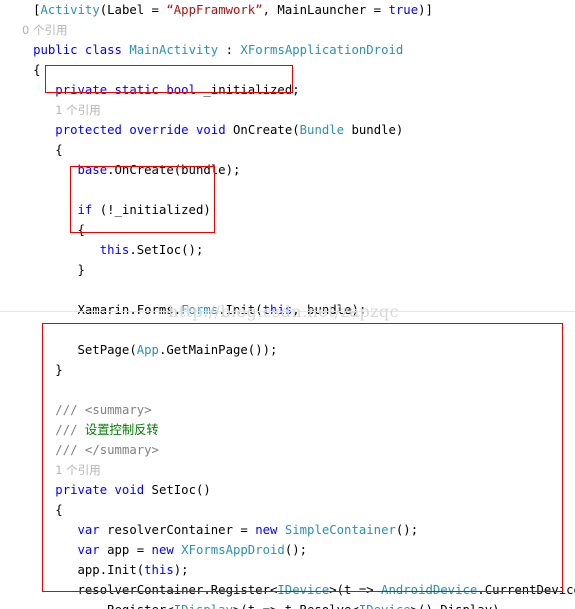 The height and width of the screenshot is (609, 575). I want to click on code-token: resolverContainer.Register<, so click(177, 590).